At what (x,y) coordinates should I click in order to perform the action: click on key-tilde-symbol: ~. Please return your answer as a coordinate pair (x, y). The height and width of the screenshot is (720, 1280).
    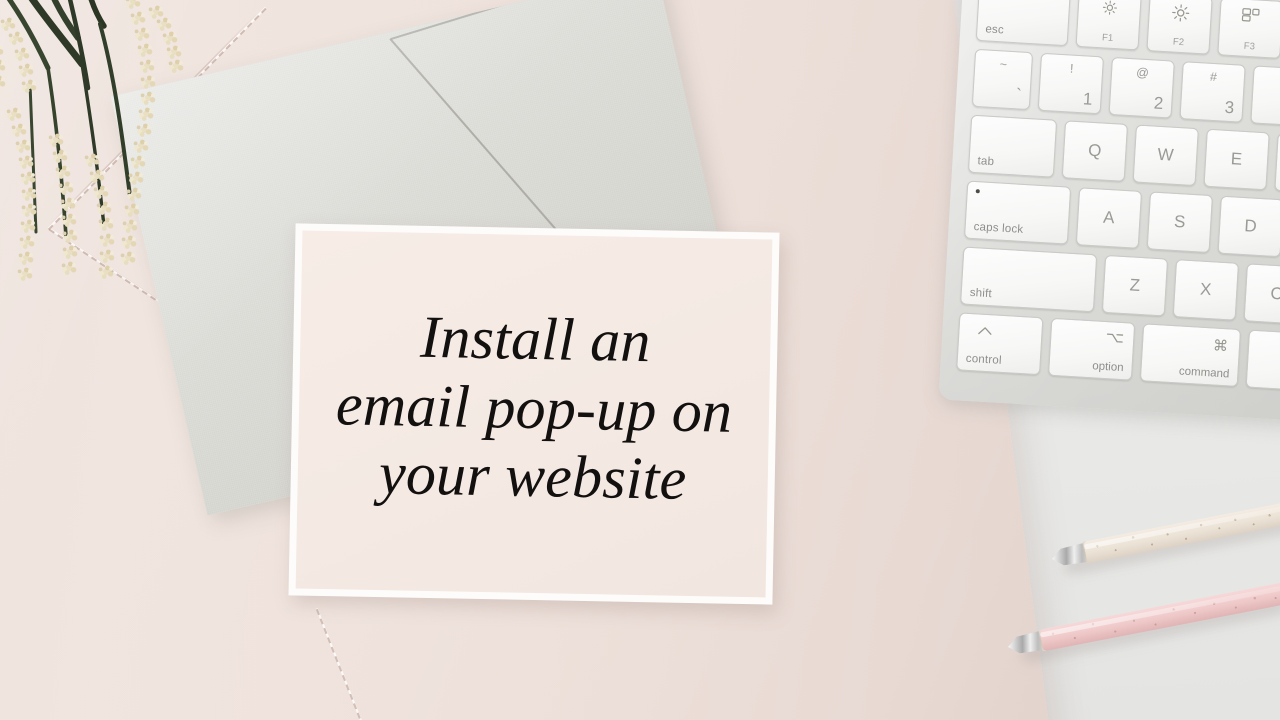
    Looking at the image, I should click on (1003, 64).